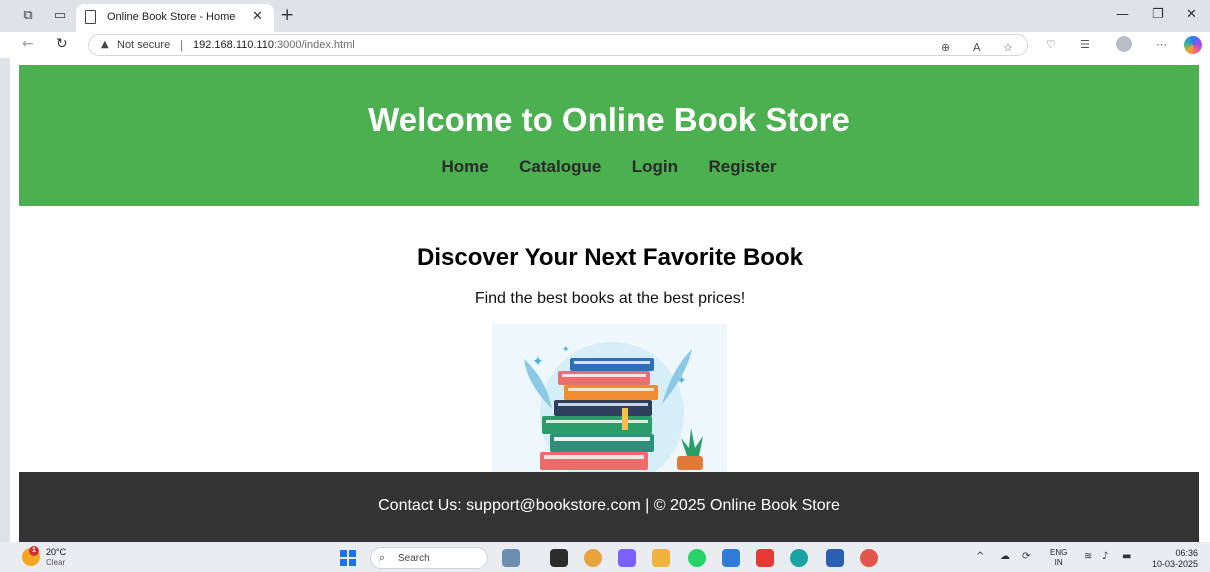 Image resolution: width=1210 pixels, height=572 pixels. Describe the element at coordinates (60, 16) in the screenshot. I see `tab-actions-icon: ▭` at that location.